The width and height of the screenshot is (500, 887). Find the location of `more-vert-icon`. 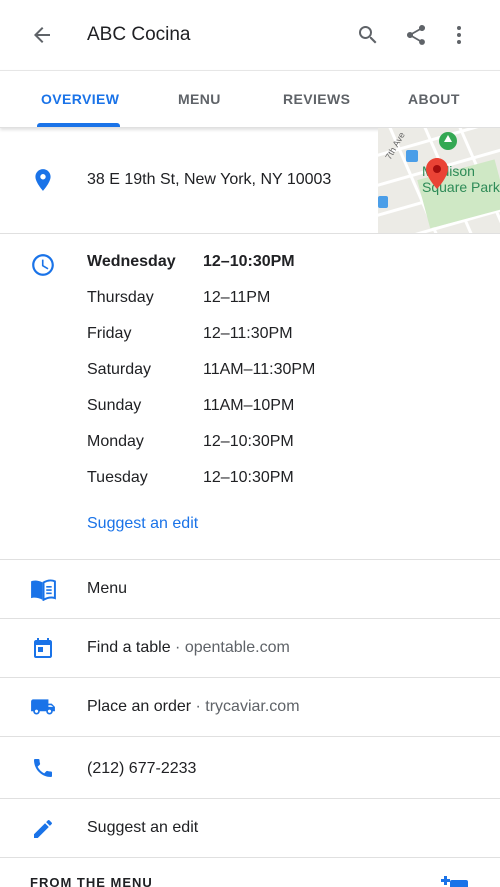

more-vert-icon is located at coordinates (459, 35).